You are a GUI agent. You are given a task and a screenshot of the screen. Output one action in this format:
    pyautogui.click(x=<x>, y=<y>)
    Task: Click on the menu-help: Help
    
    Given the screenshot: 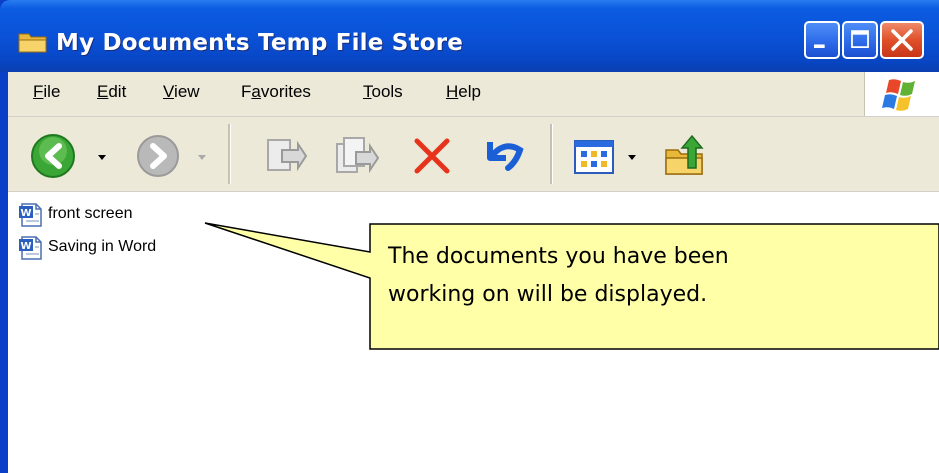 What is the action you would take?
    pyautogui.click(x=463, y=92)
    